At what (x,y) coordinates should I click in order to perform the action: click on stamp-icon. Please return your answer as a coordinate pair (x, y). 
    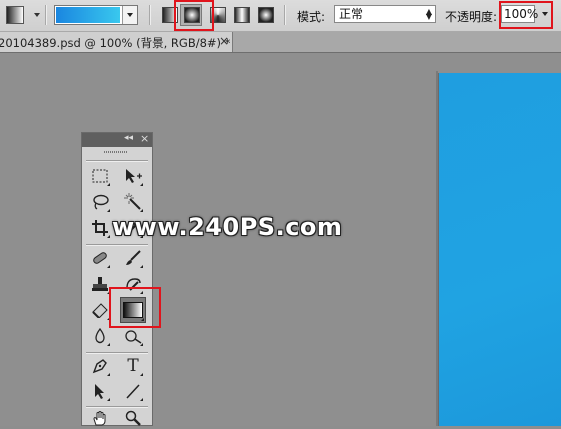
    Looking at the image, I should click on (100, 284).